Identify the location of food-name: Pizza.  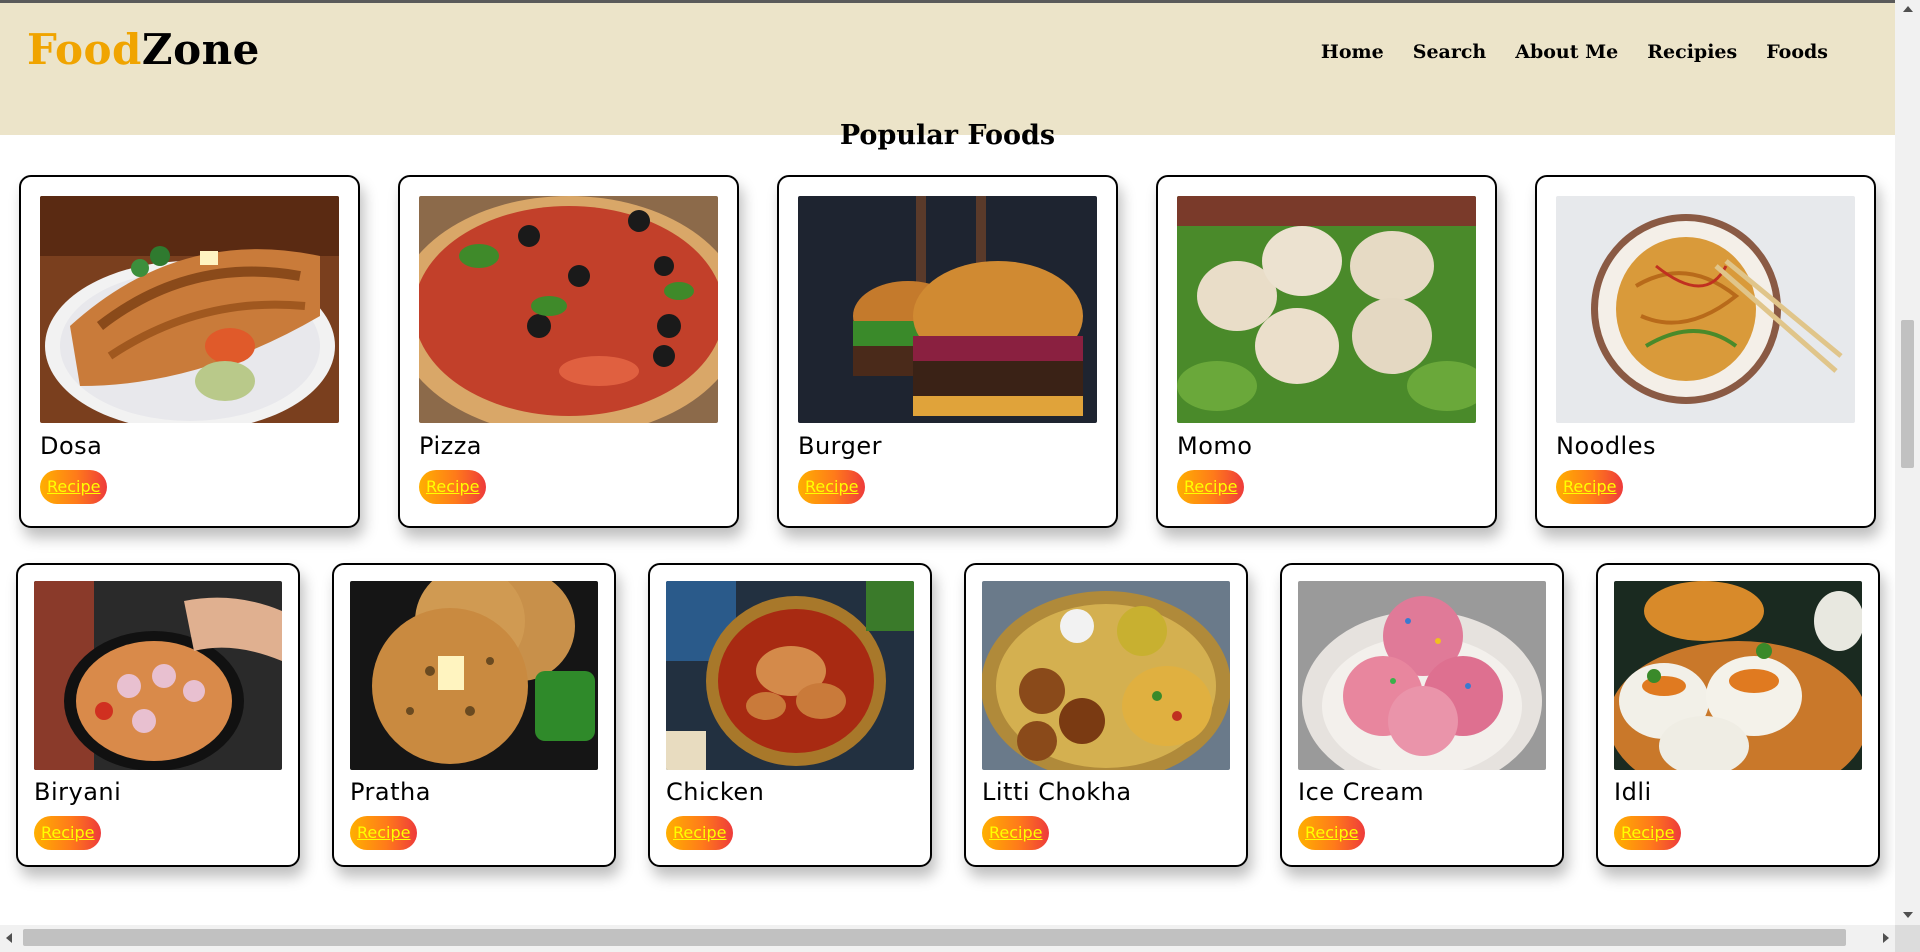
(451, 446).